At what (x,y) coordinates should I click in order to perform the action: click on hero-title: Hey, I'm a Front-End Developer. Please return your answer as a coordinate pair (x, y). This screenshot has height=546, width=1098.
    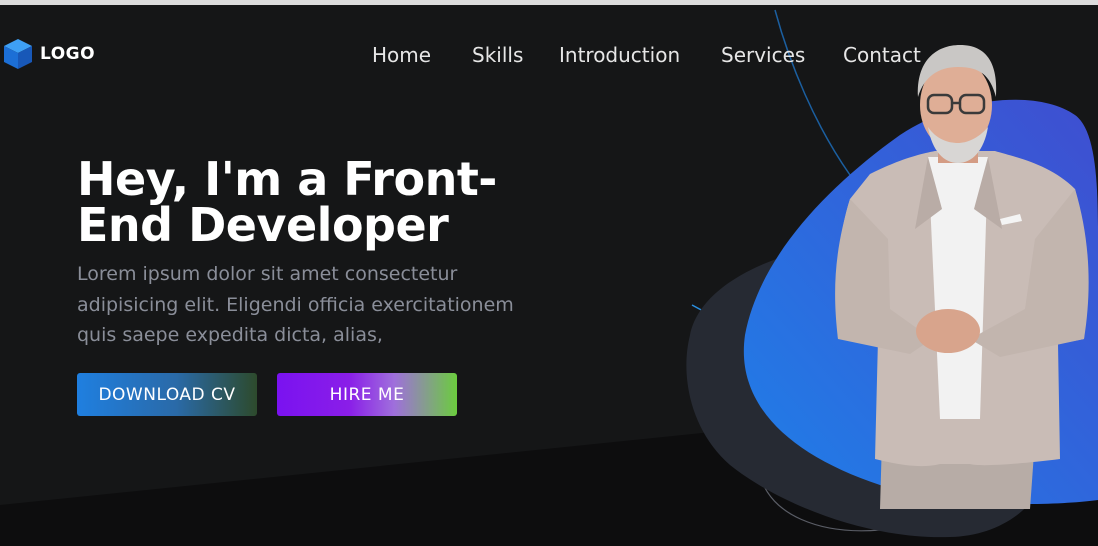
    Looking at the image, I should click on (287, 202).